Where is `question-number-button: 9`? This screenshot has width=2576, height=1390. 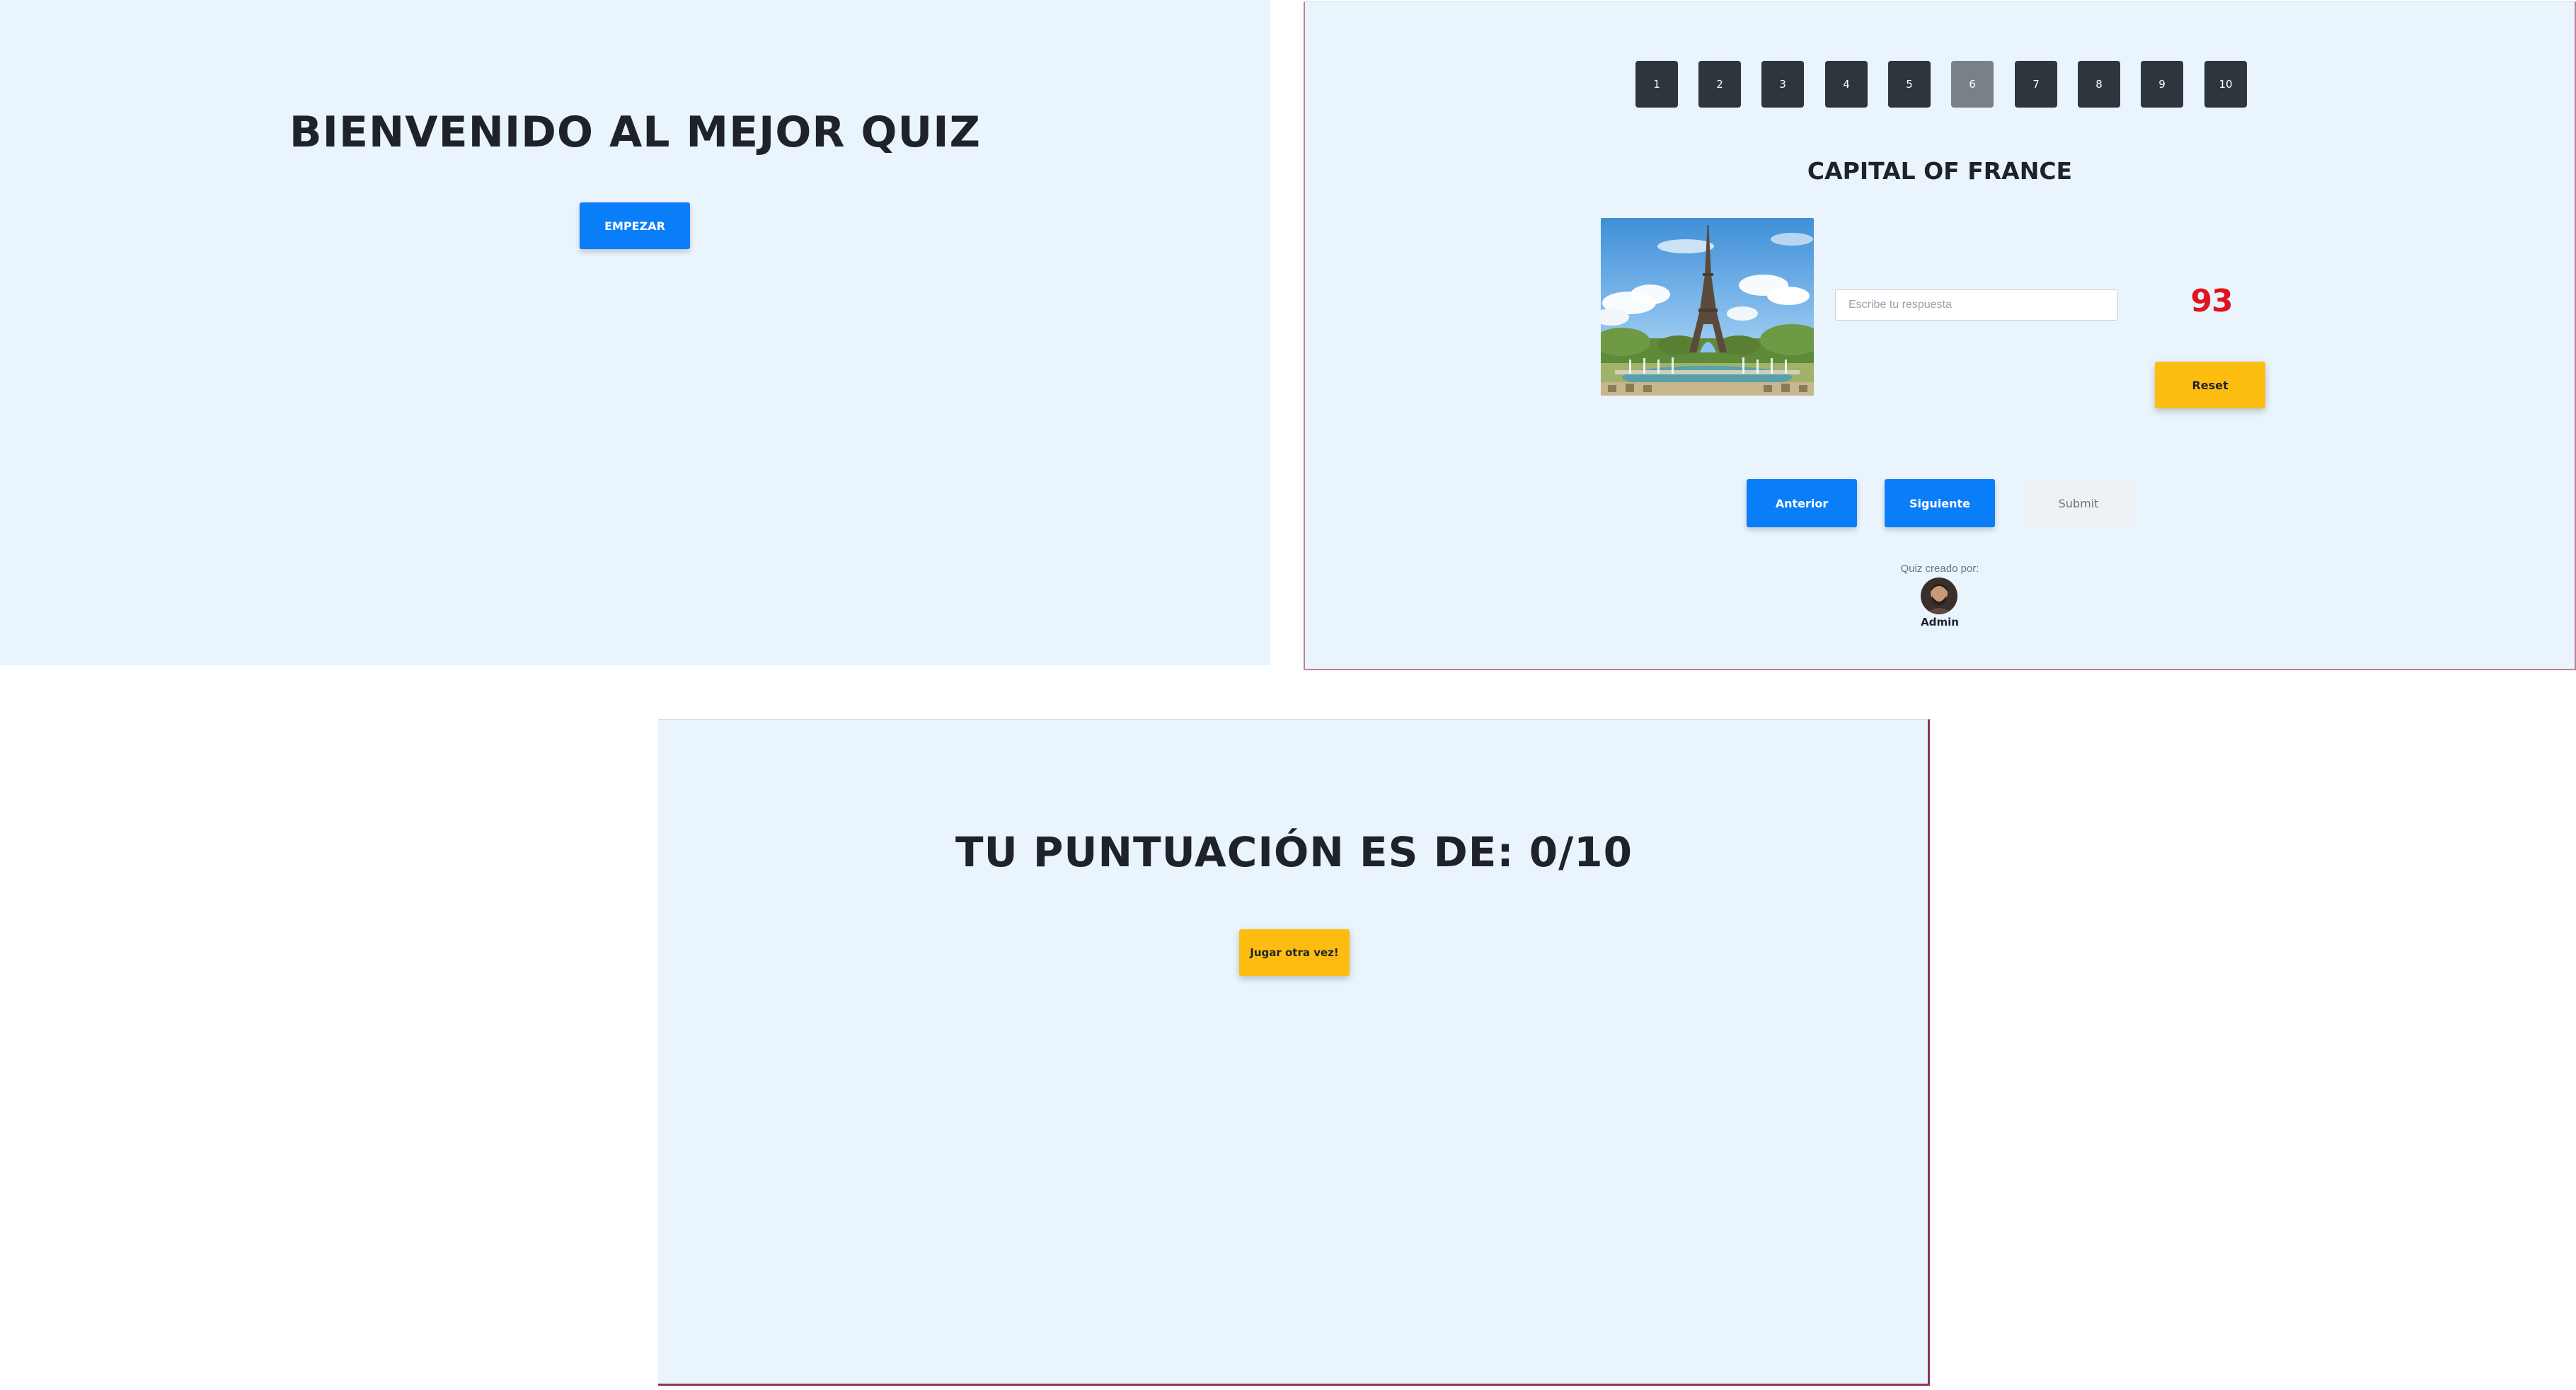 question-number-button: 9 is located at coordinates (2162, 84).